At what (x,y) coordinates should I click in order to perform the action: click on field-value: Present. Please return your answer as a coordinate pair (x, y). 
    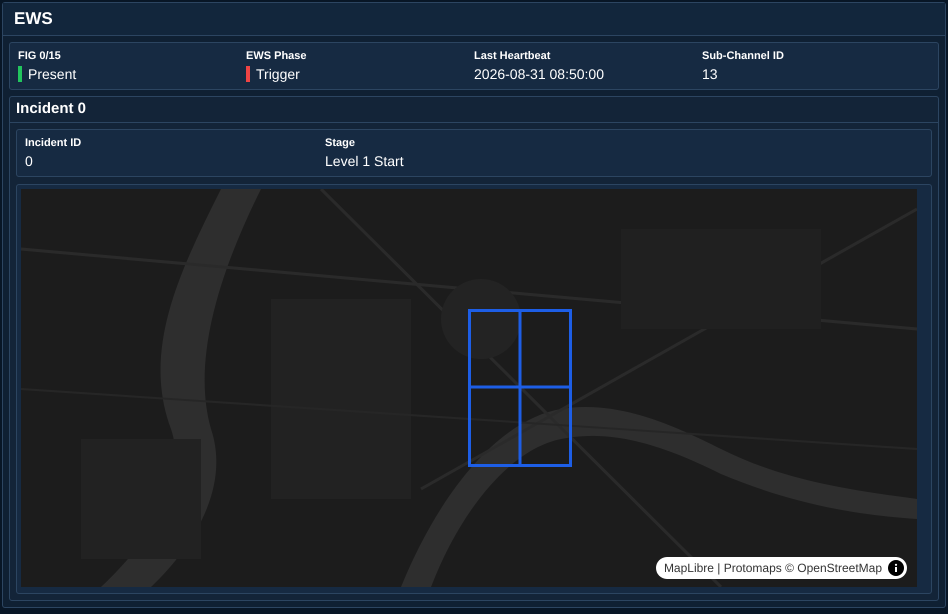
    Looking at the image, I should click on (52, 74).